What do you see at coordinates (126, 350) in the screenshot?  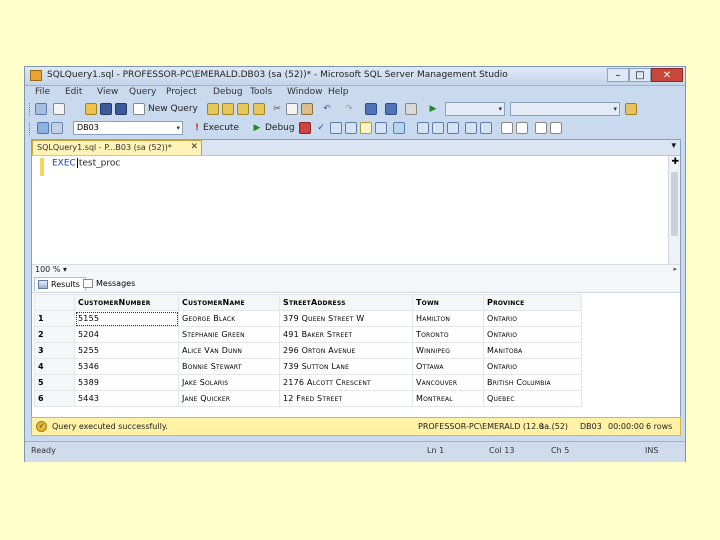 I see `table-cell: 5255` at bounding box center [126, 350].